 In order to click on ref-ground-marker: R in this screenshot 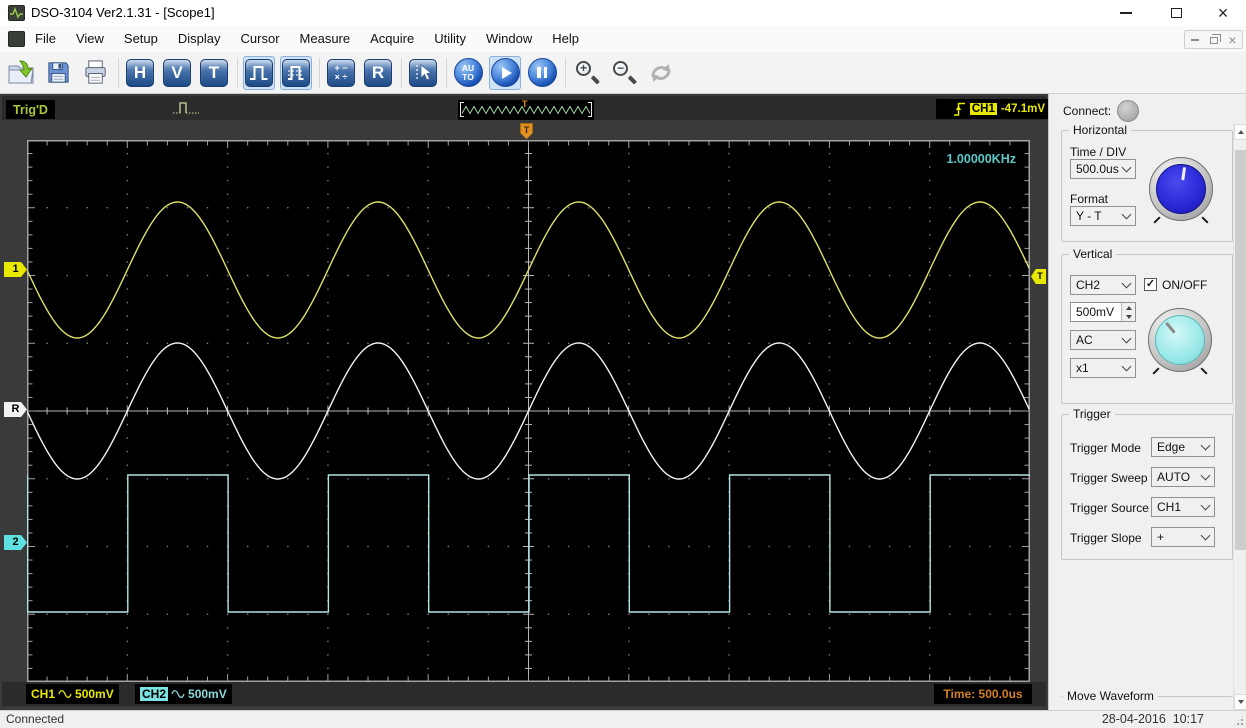, I will do `click(15, 409)`.